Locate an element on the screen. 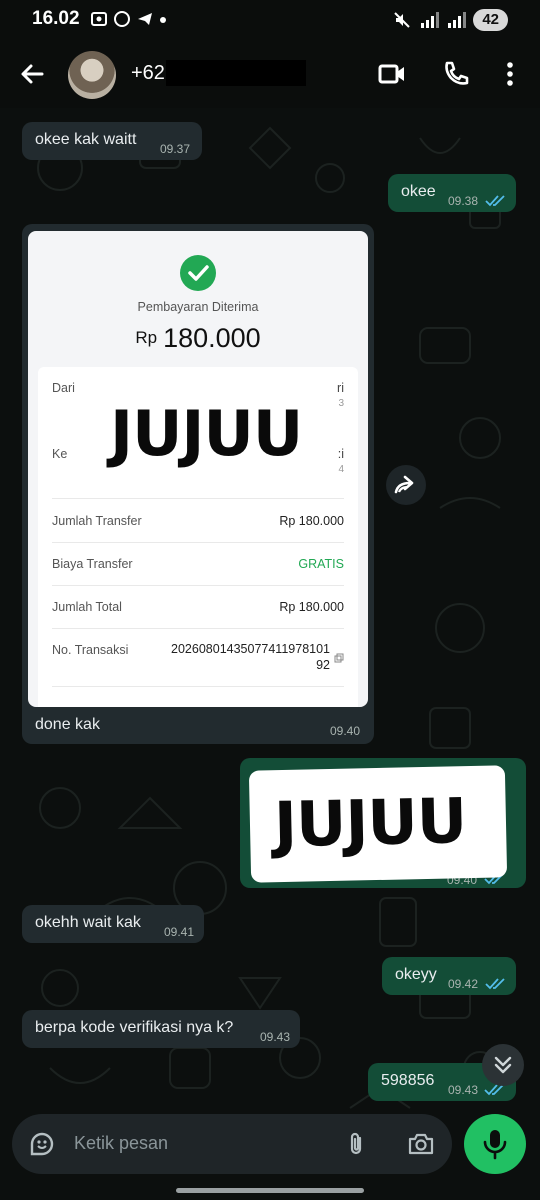  message-input: Ketik pesan is located at coordinates (121, 1143).